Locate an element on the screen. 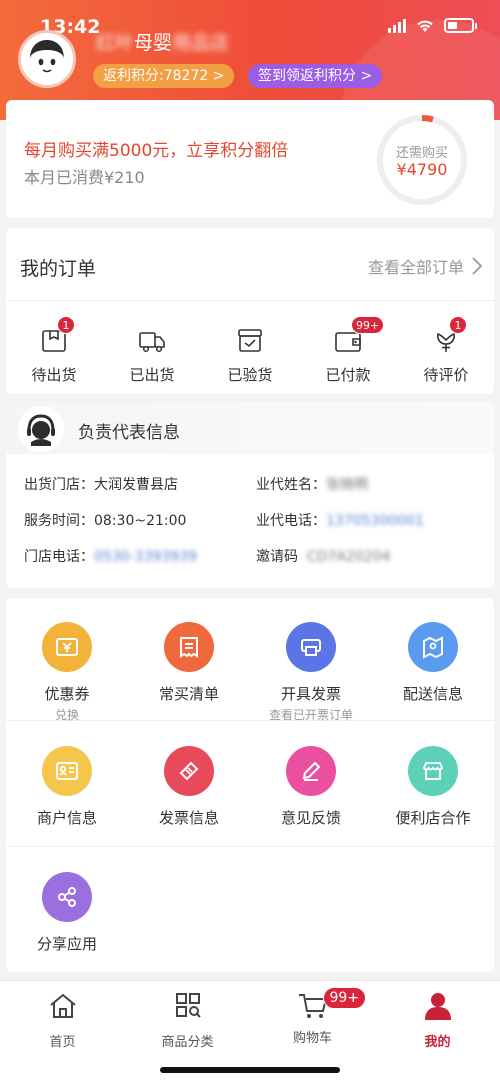 This screenshot has width=500, height=1082. monthly-spend-text: 本月已消费¥210 is located at coordinates (84, 177).